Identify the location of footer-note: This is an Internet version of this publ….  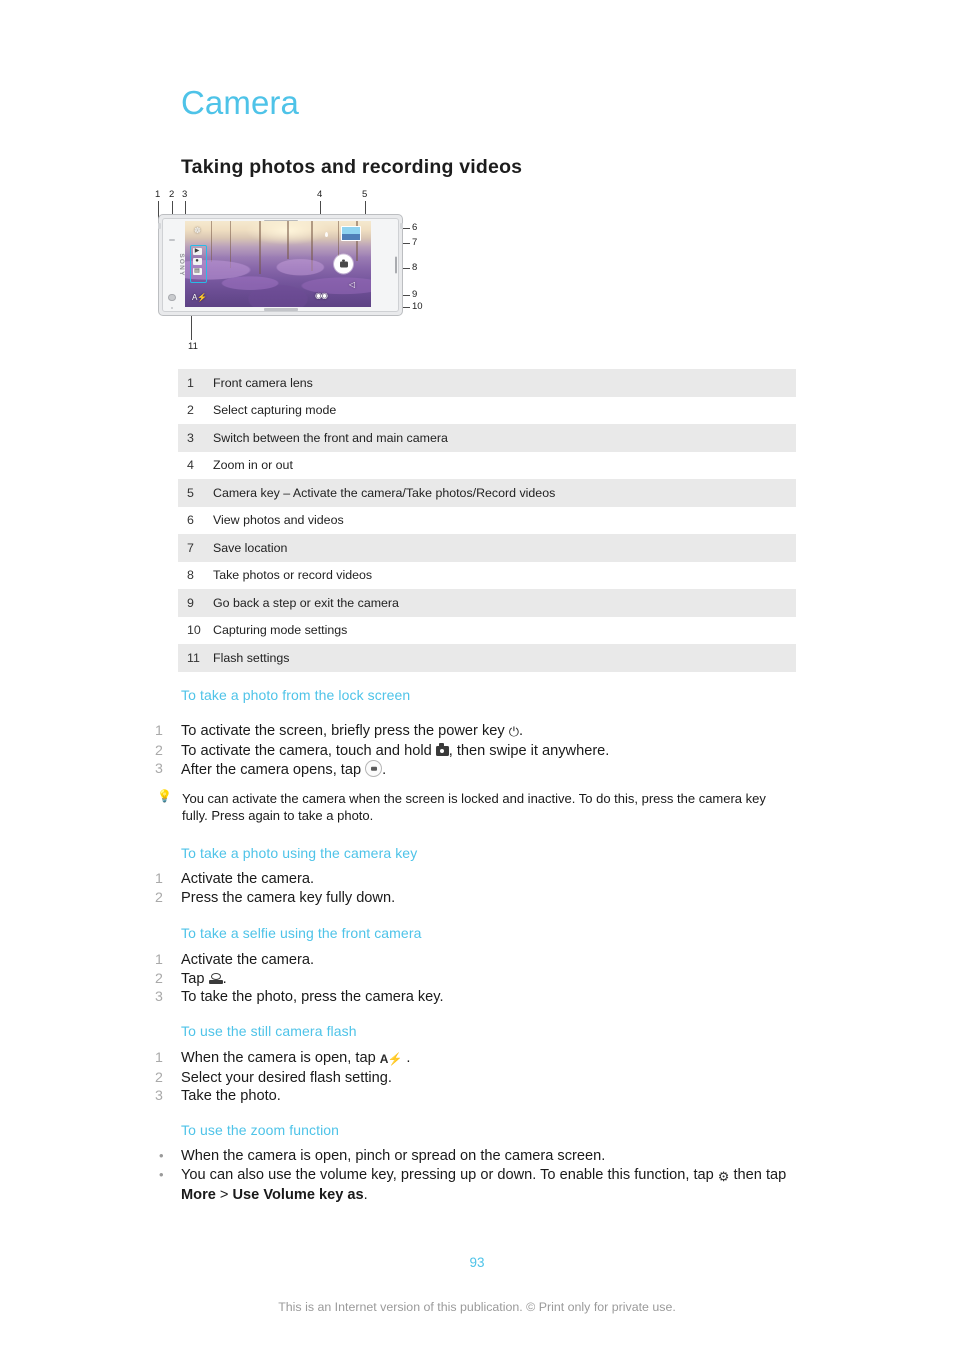
(477, 1307).